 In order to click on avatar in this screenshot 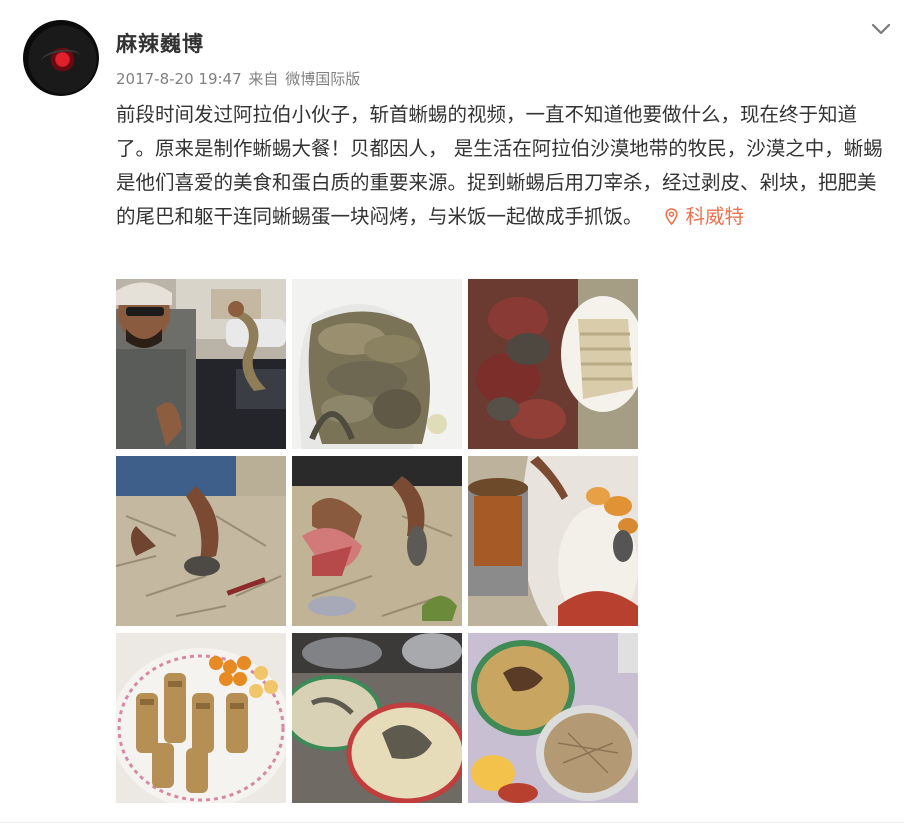, I will do `click(61, 58)`.